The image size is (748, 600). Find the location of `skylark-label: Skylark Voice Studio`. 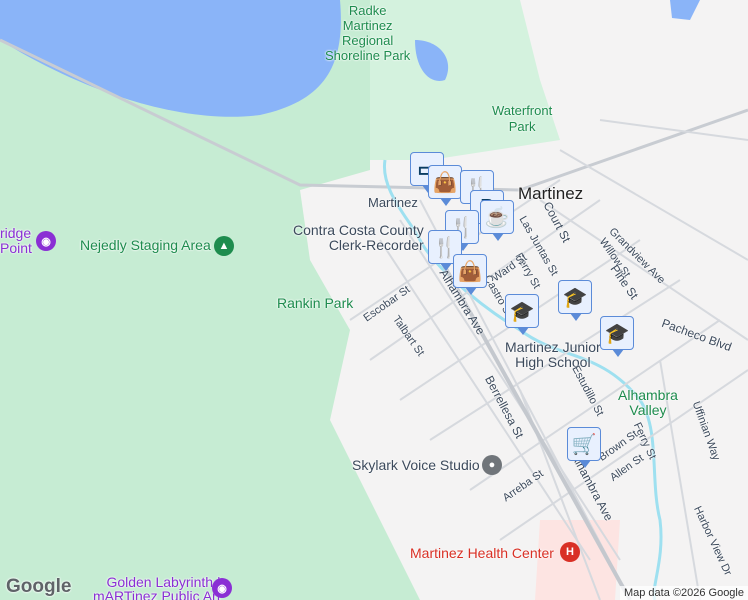

skylark-label: Skylark Voice Studio is located at coordinates (416, 465).